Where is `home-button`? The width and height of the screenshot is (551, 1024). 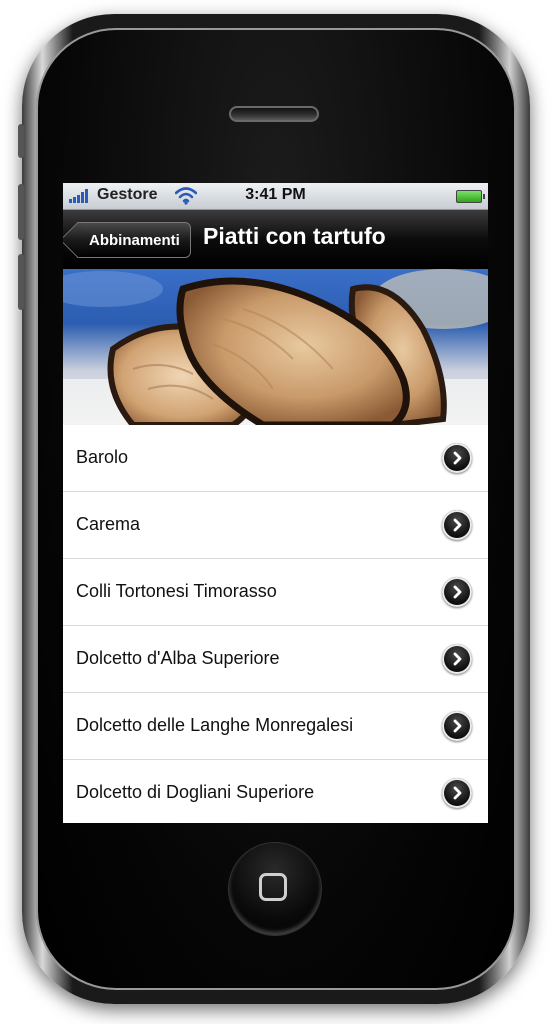 home-button is located at coordinates (275, 889).